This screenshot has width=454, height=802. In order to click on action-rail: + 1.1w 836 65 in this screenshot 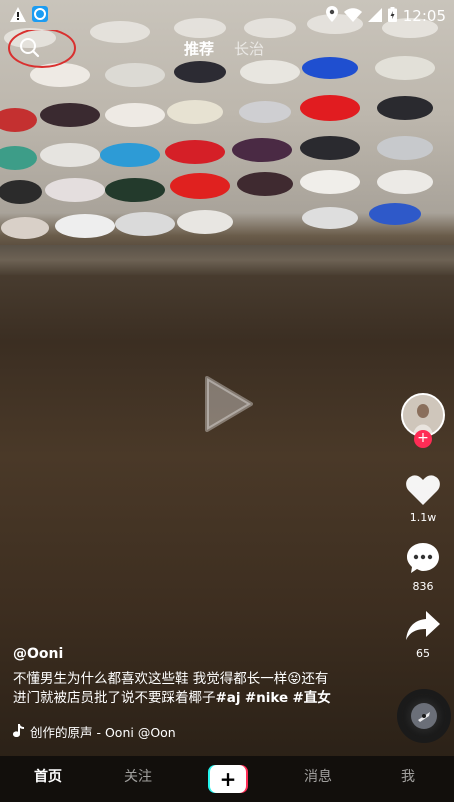, I will do `click(423, 526)`.